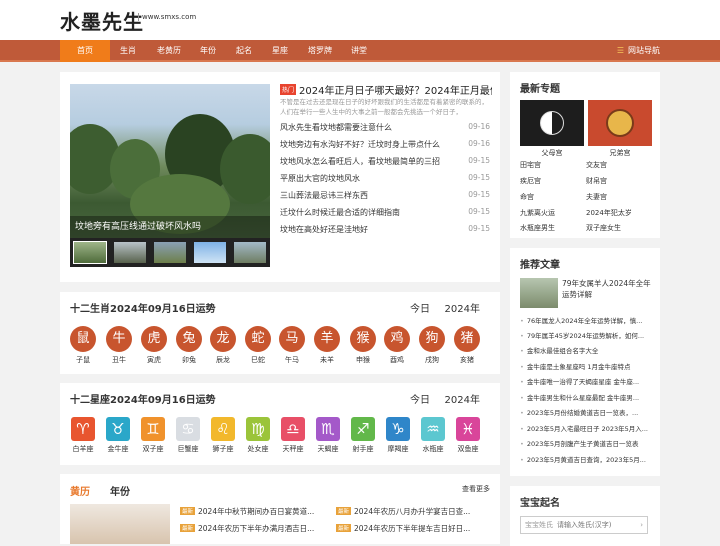  I want to click on almanac-image, so click(120, 524).